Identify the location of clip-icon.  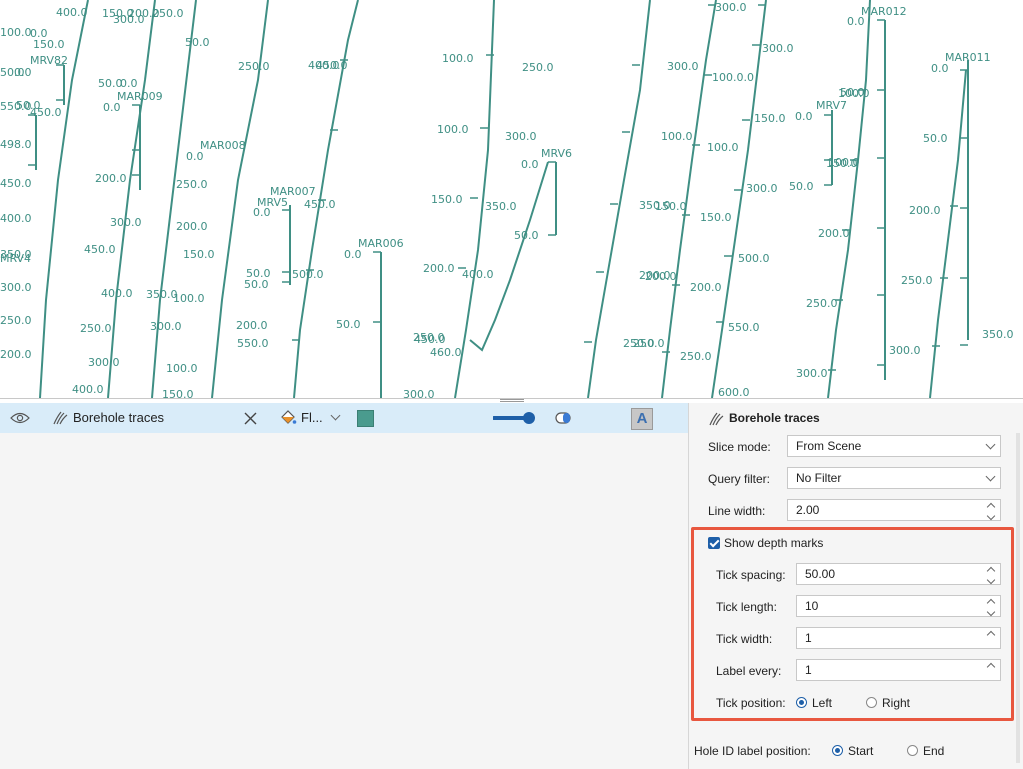
(564, 418).